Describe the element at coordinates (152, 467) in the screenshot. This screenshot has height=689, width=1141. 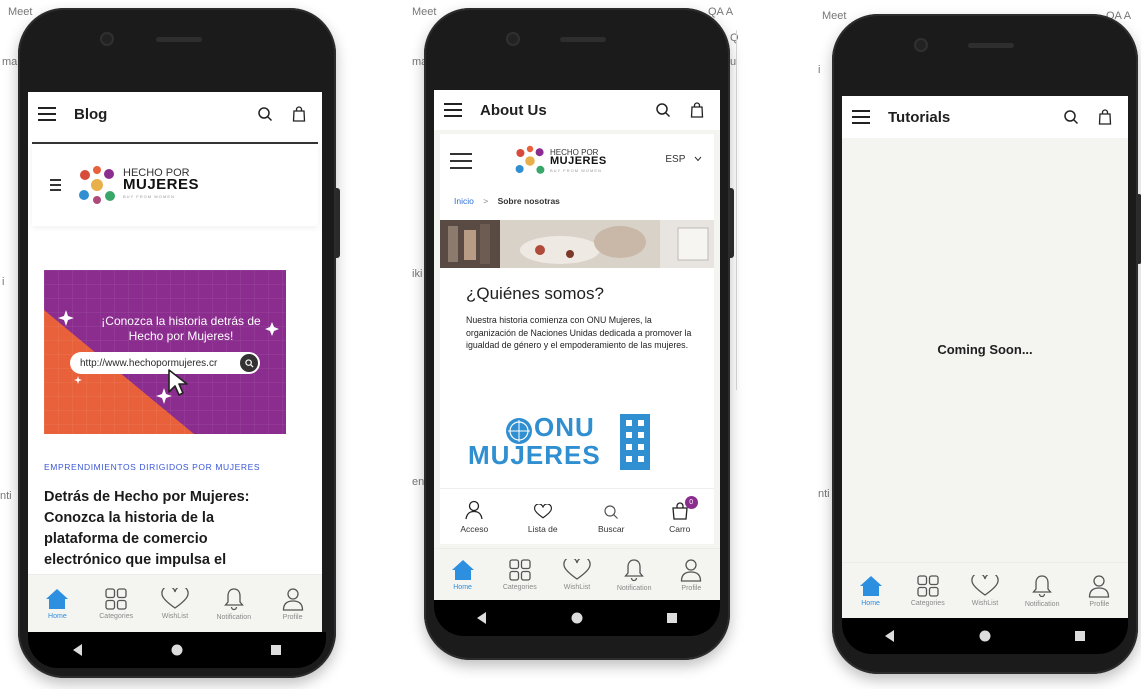
I see `post-category: EMPRENDIMIENTOS DIRIGIDOS POR MUJERES` at that location.